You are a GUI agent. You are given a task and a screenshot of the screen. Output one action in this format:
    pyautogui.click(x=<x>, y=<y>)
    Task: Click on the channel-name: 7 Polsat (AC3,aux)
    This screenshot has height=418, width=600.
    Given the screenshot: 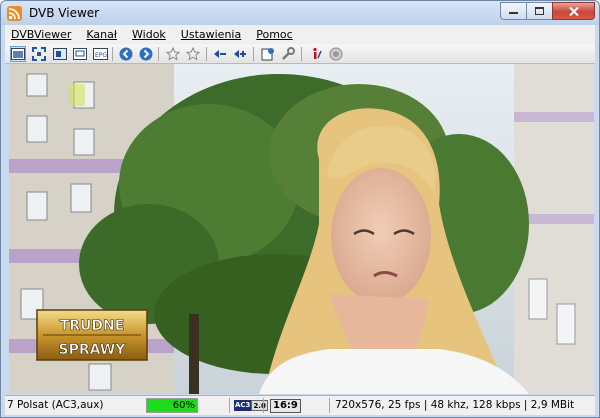 What is the action you would take?
    pyautogui.click(x=55, y=405)
    